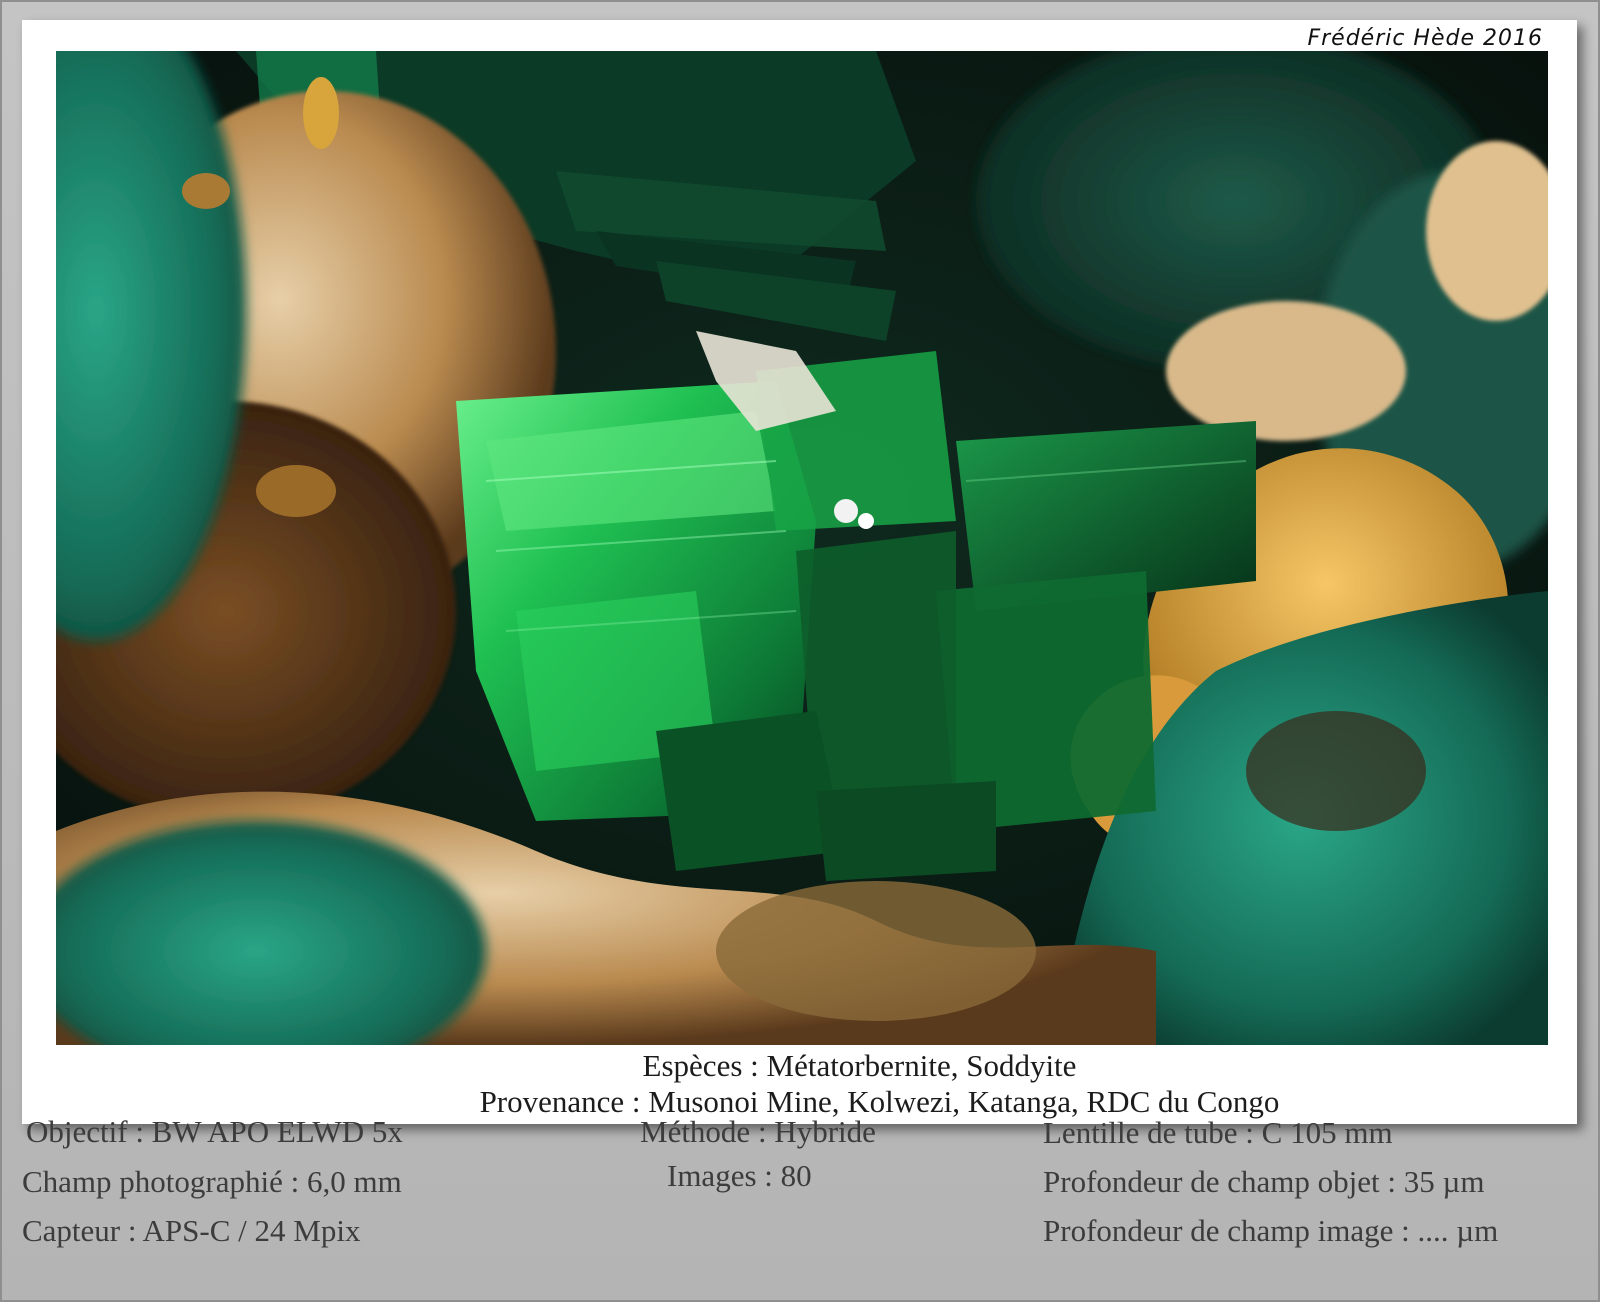 The width and height of the screenshot is (1600, 1302). What do you see at coordinates (1425, 38) in the screenshot?
I see `photographer-signature: Frédéric Hède 2016` at bounding box center [1425, 38].